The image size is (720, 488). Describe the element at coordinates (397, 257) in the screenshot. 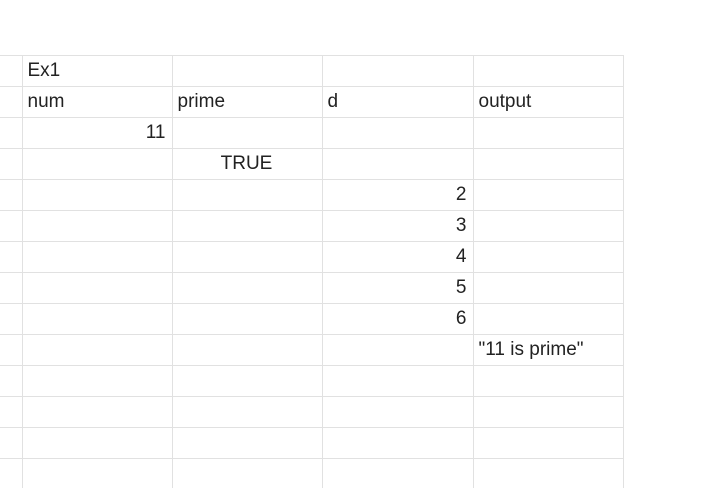

I see `cell-col-c-row-7: 4` at that location.